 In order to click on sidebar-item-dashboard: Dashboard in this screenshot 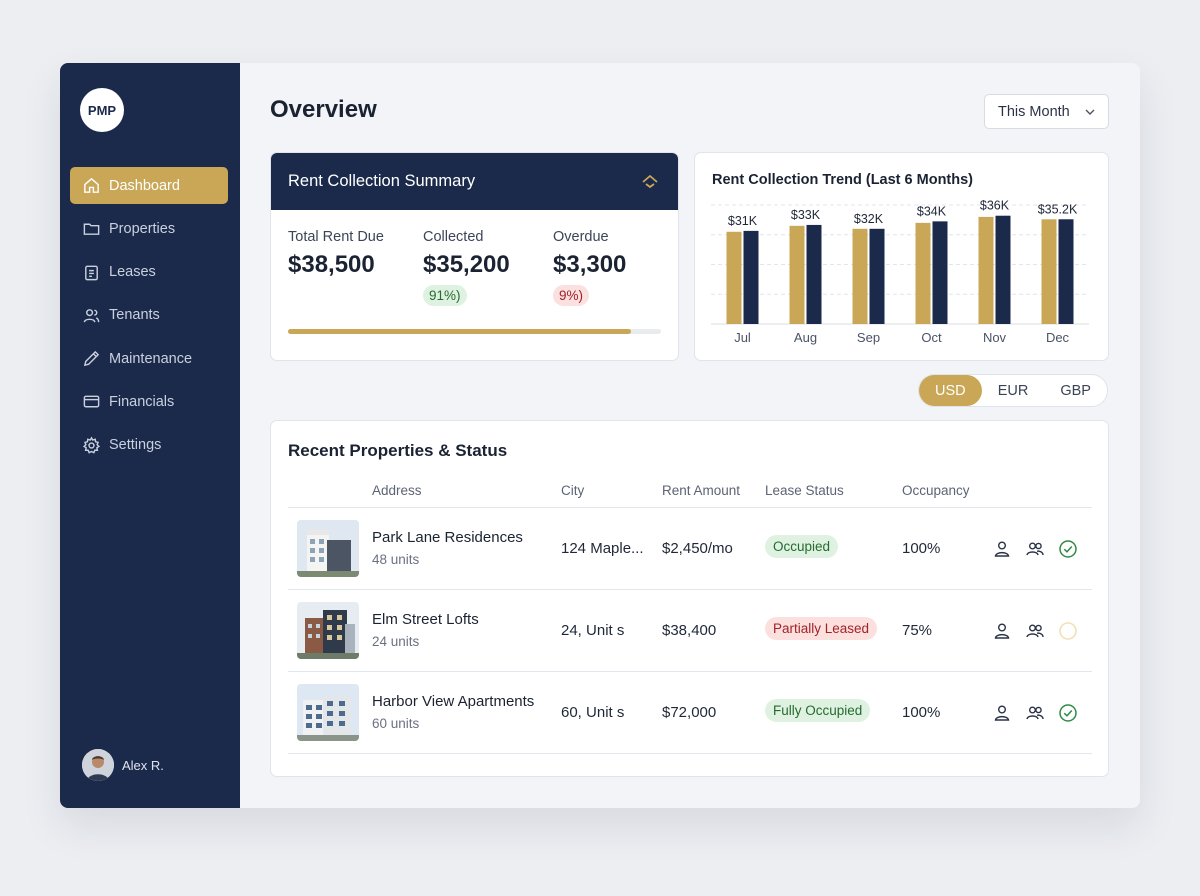, I will do `click(149, 185)`.